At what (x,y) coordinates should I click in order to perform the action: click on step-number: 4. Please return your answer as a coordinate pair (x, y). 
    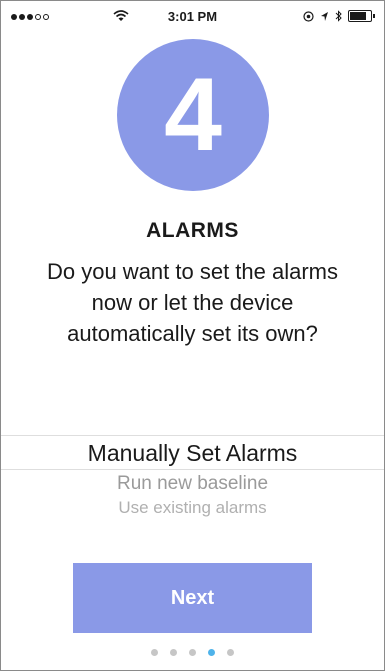
    Looking at the image, I should click on (193, 115).